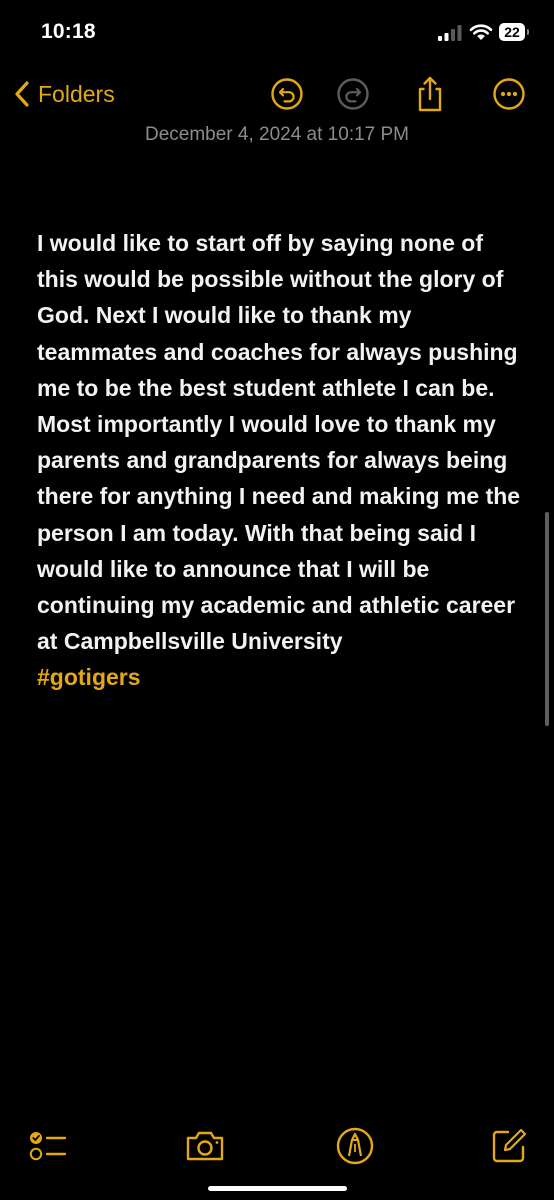 The height and width of the screenshot is (1200, 554). I want to click on status-bar: 10:18 22, so click(277, 32).